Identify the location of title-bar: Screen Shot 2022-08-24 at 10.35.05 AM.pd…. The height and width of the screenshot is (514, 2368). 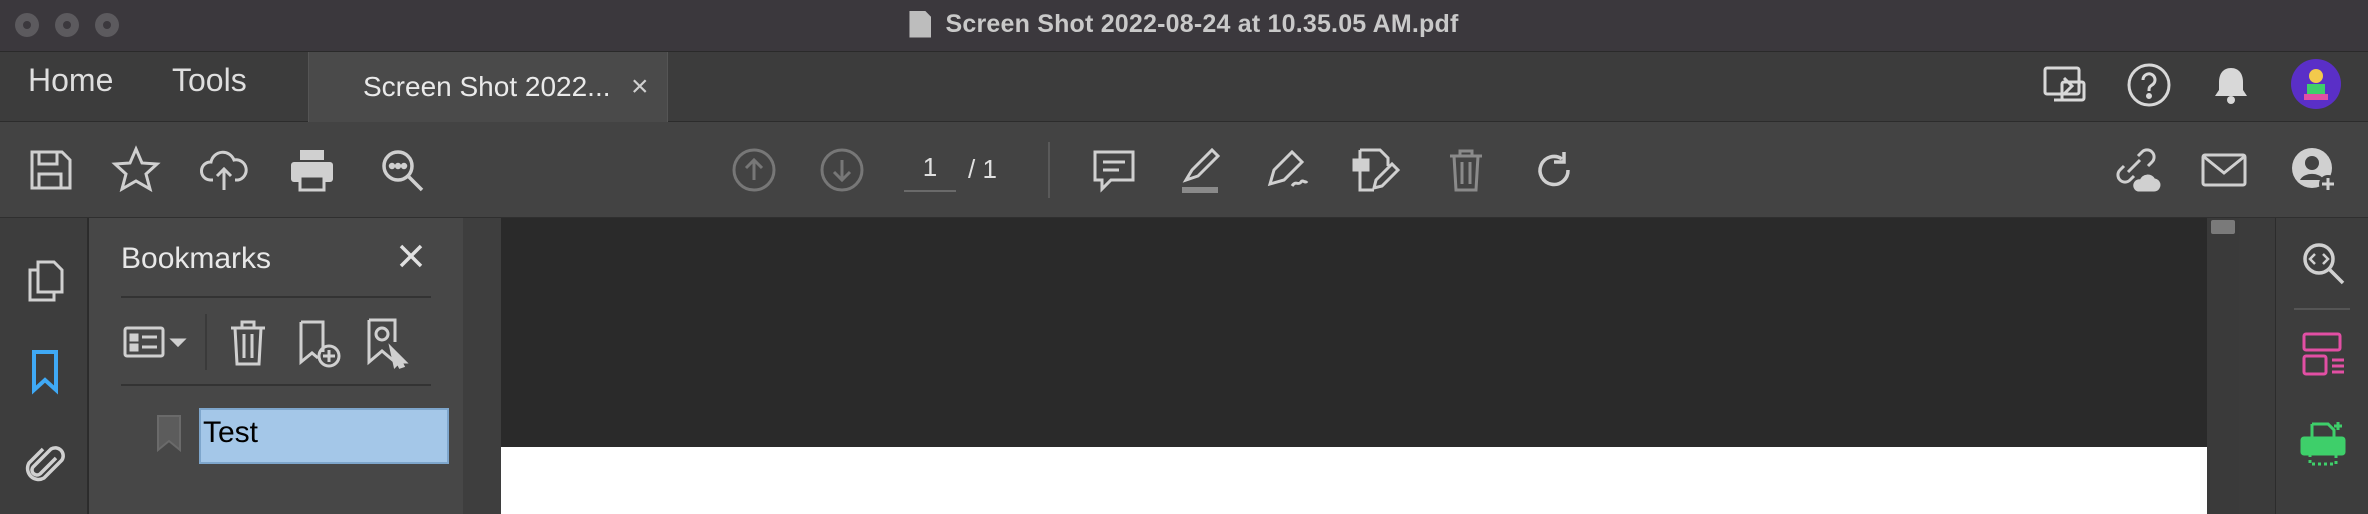
(1184, 26).